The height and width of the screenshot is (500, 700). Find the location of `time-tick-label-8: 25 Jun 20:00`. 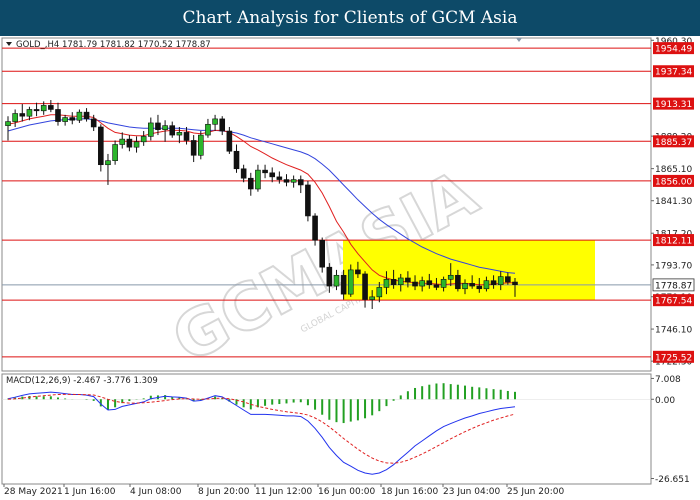

time-tick-label-8: 25 Jun 20:00 is located at coordinates (535, 492).